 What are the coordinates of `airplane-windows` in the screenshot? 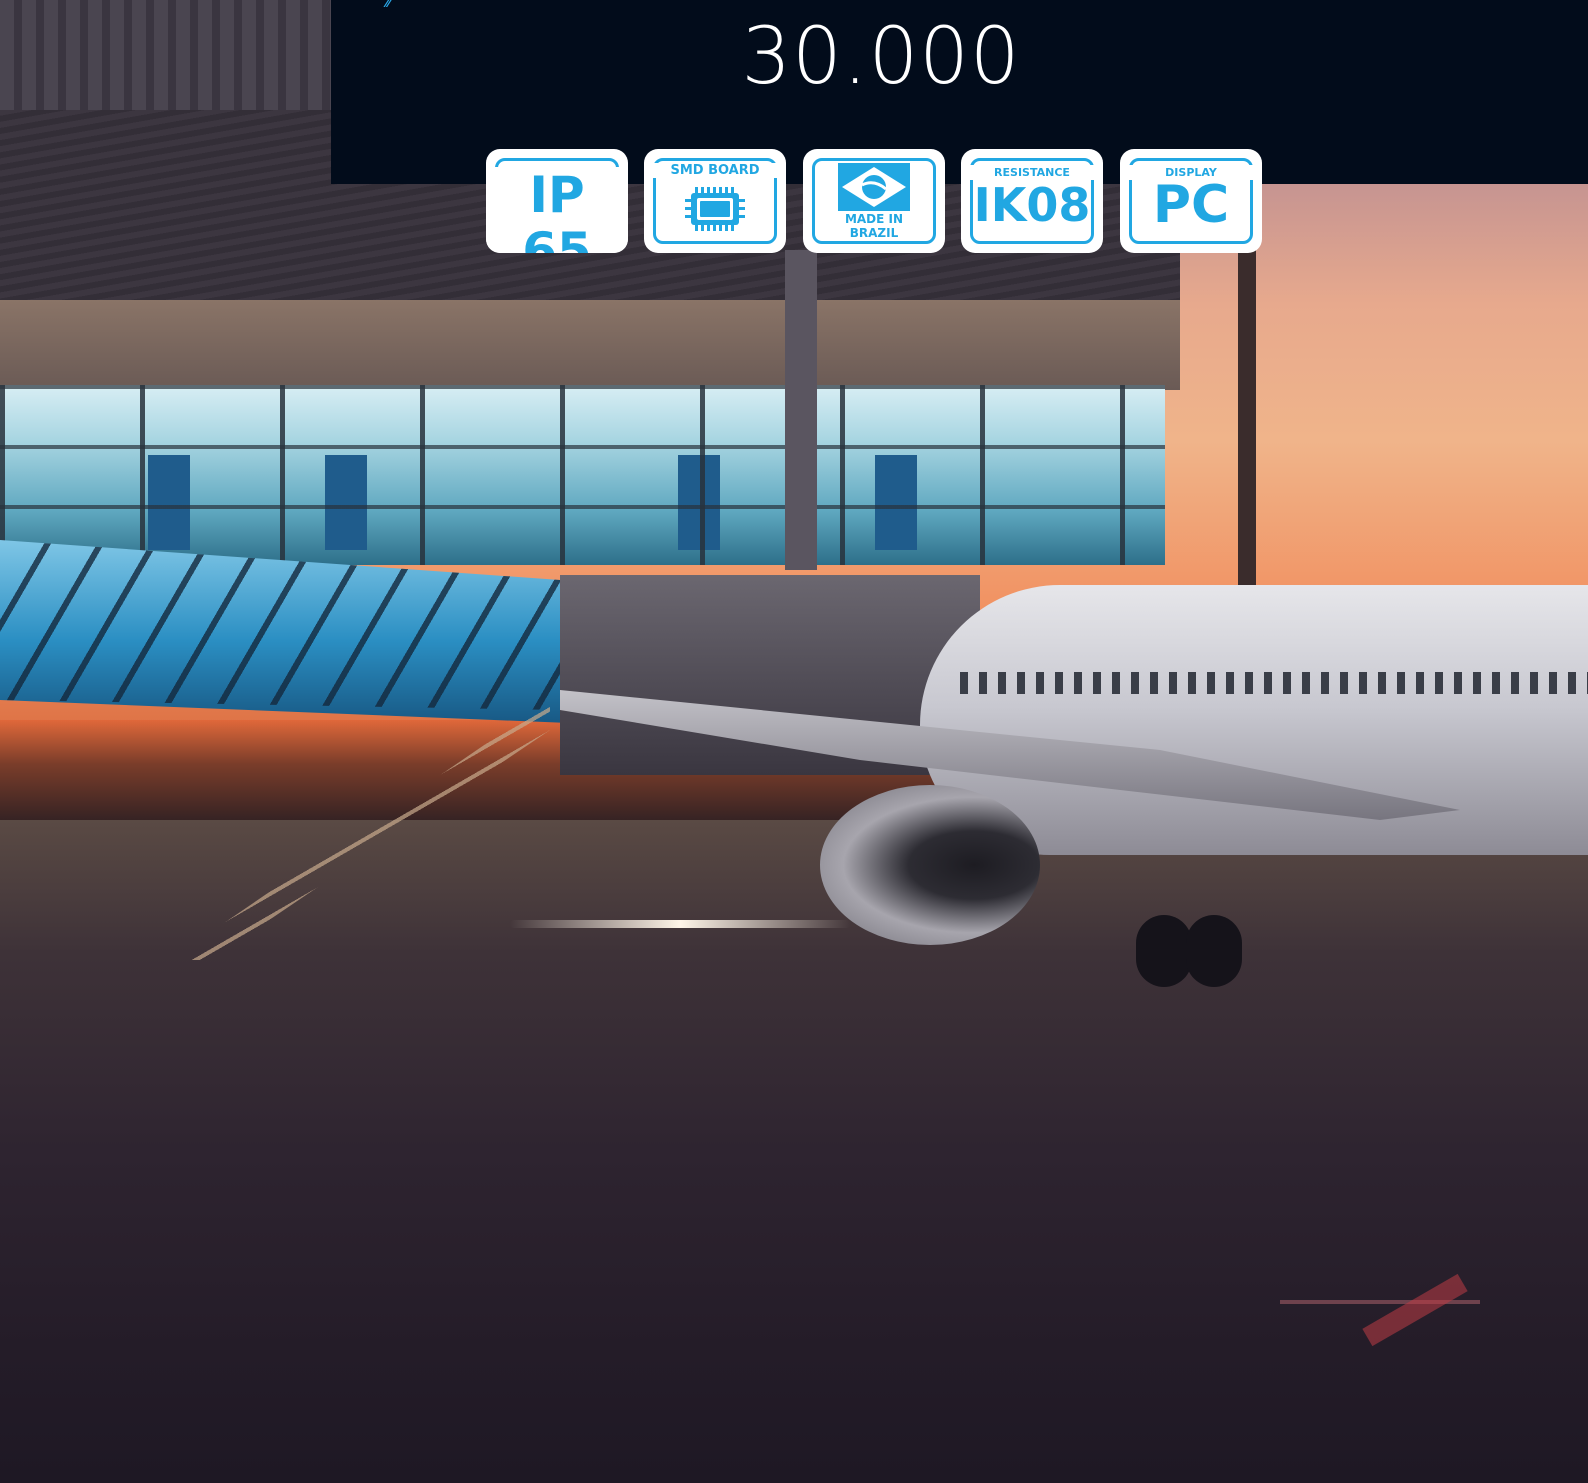 It's located at (1274, 683).